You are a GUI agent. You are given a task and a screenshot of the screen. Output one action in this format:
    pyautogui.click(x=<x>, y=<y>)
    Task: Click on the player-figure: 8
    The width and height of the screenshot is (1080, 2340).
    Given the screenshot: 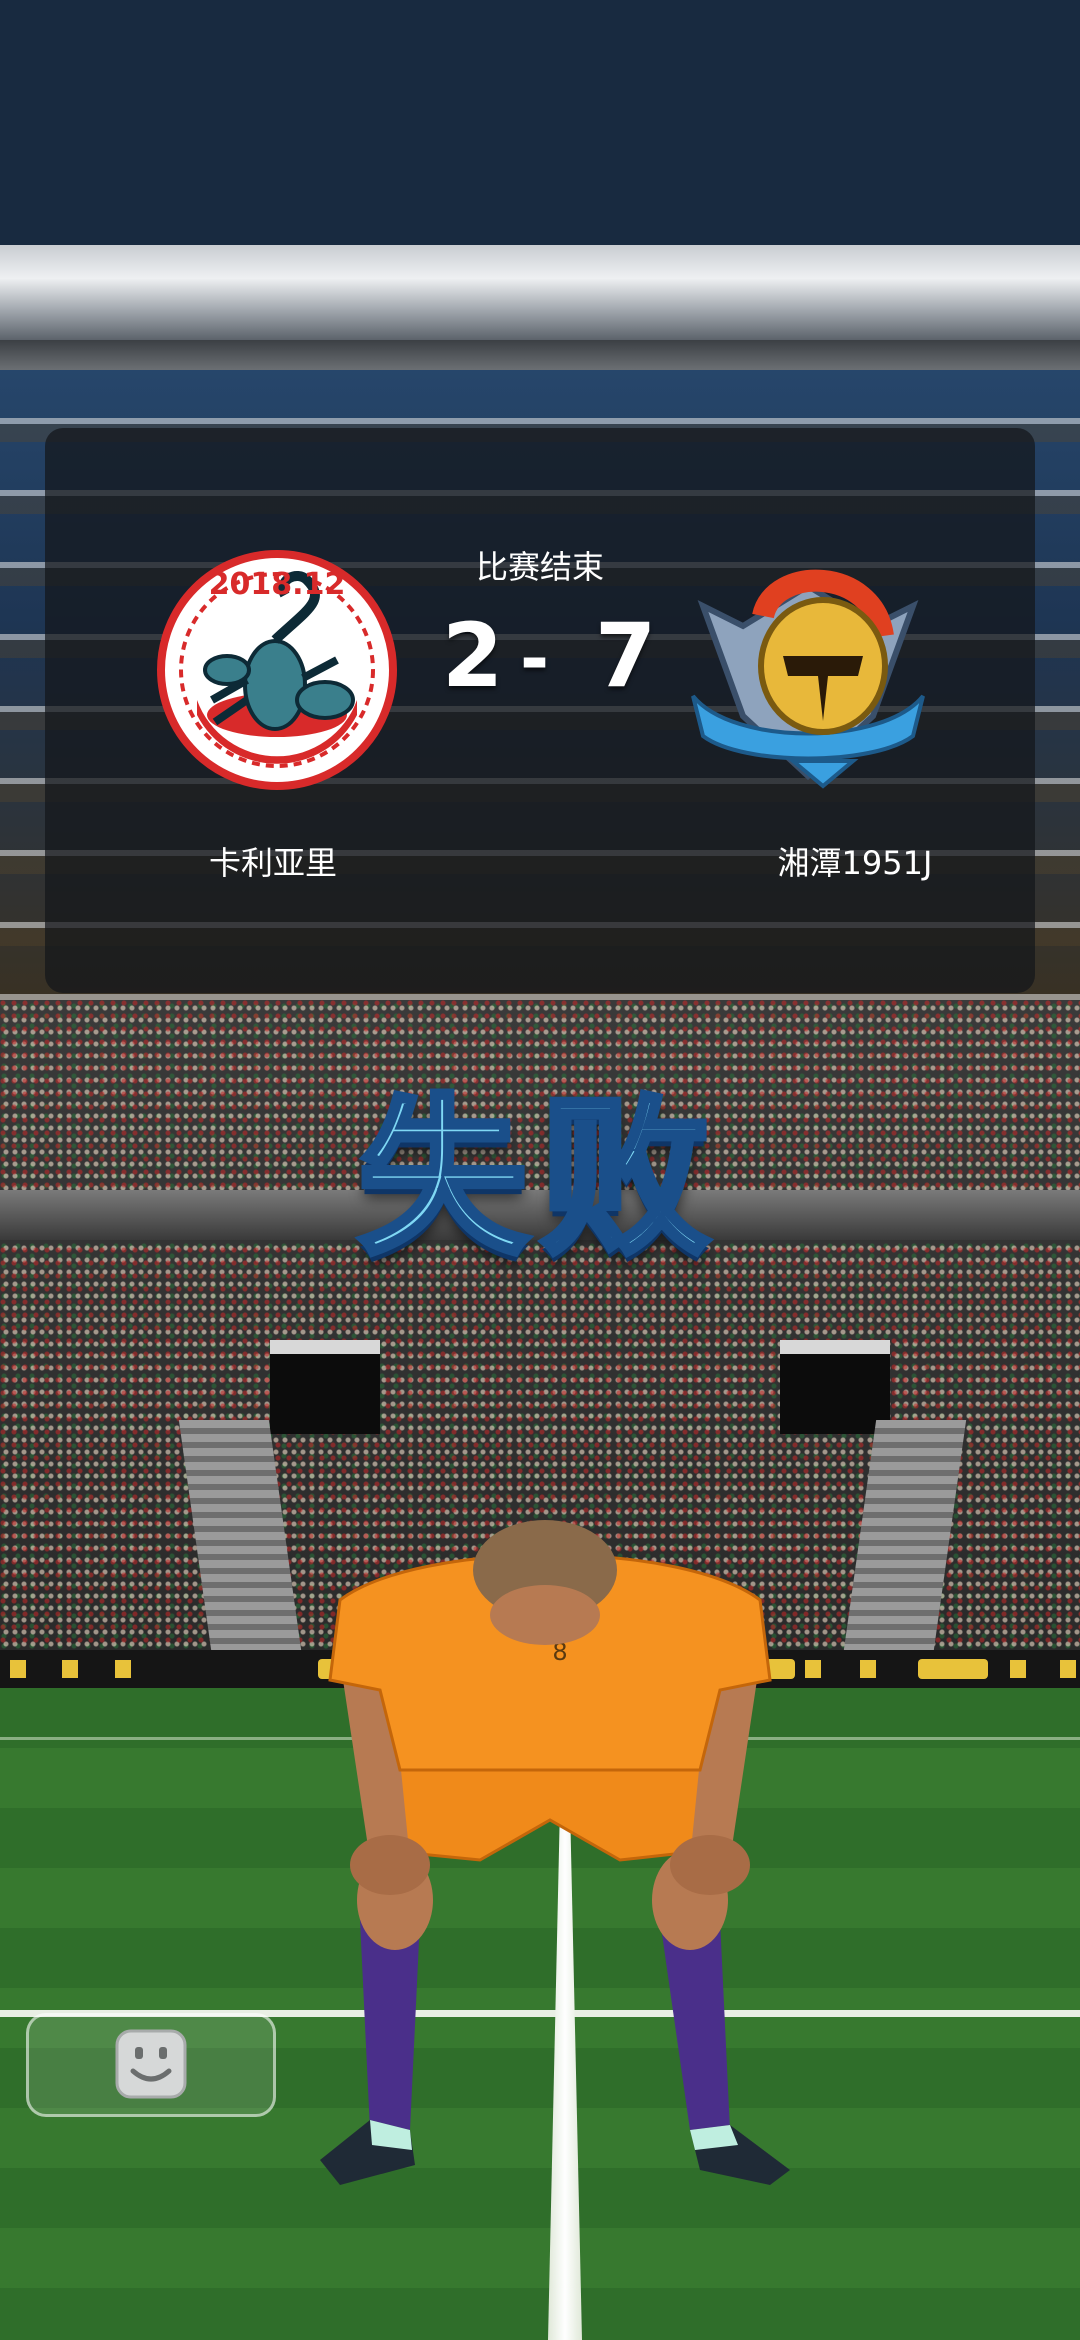 What is the action you would take?
    pyautogui.click(x=555, y=1852)
    